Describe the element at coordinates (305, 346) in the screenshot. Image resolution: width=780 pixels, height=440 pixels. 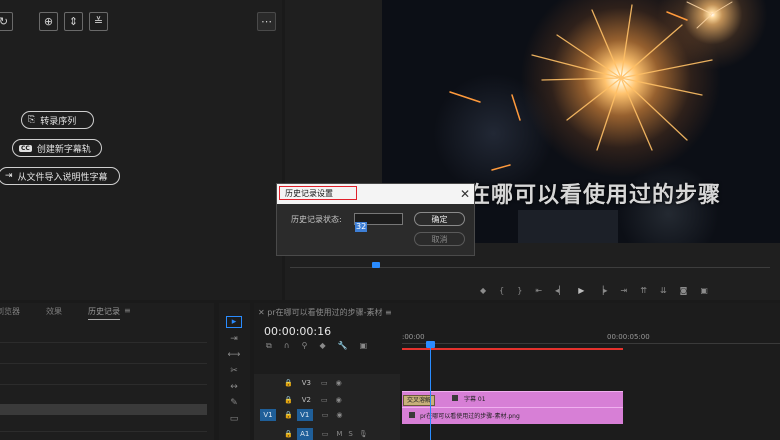
I see `linked-icon: ⚲` at that location.